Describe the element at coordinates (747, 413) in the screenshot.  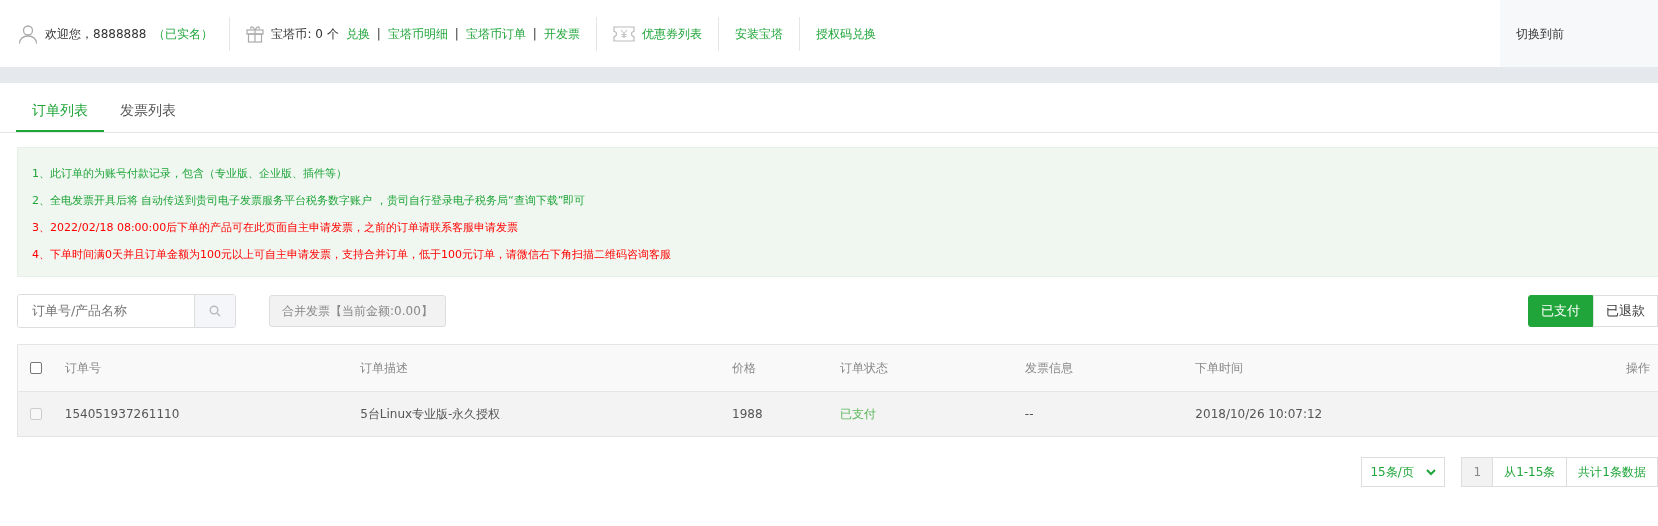
I see `table-cell: 1988` at that location.